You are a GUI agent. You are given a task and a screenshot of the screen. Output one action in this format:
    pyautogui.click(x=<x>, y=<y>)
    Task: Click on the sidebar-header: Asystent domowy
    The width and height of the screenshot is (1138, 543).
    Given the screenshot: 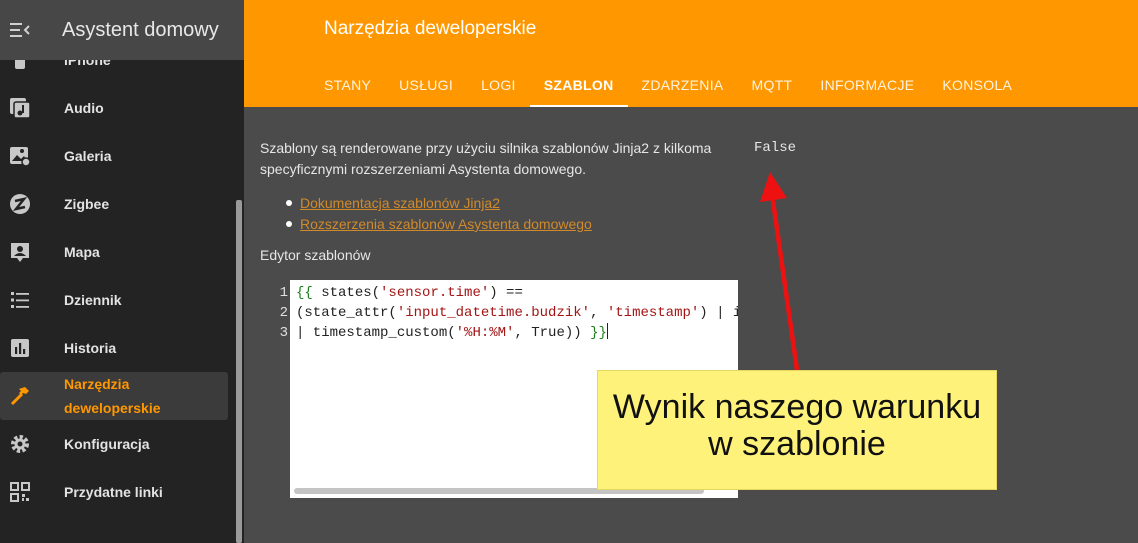 What is the action you would take?
    pyautogui.click(x=122, y=30)
    